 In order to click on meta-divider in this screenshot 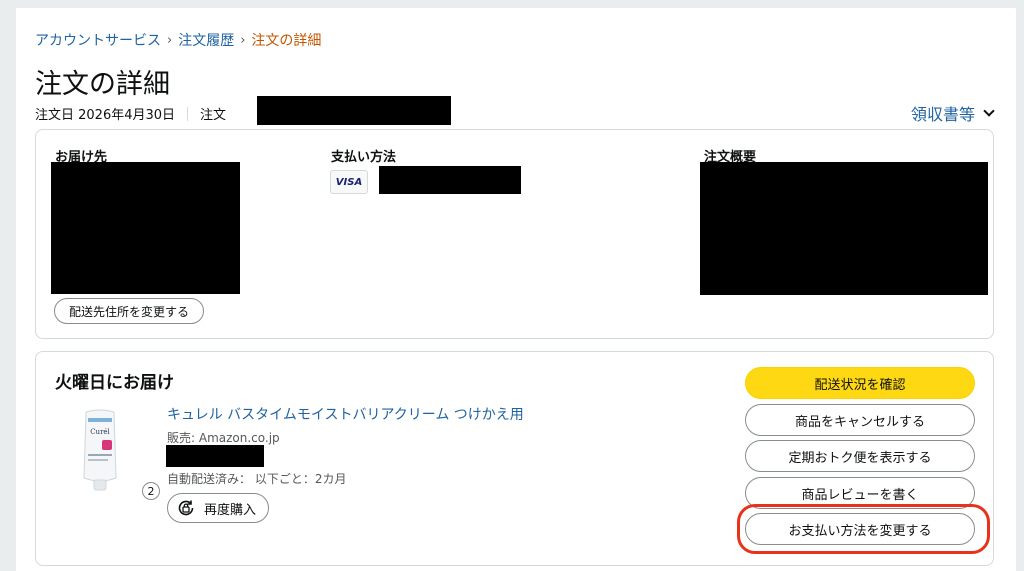, I will do `click(188, 113)`.